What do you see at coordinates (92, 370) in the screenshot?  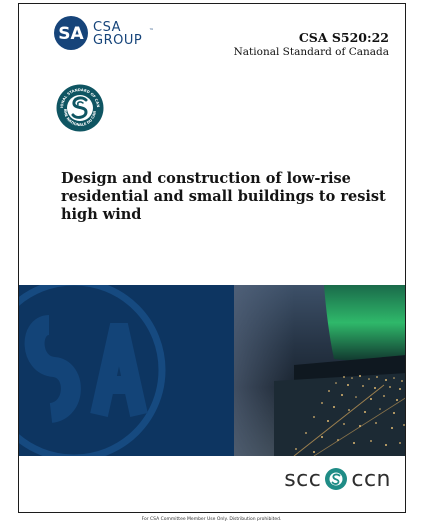 I see `csa-watermark-icon` at bounding box center [92, 370].